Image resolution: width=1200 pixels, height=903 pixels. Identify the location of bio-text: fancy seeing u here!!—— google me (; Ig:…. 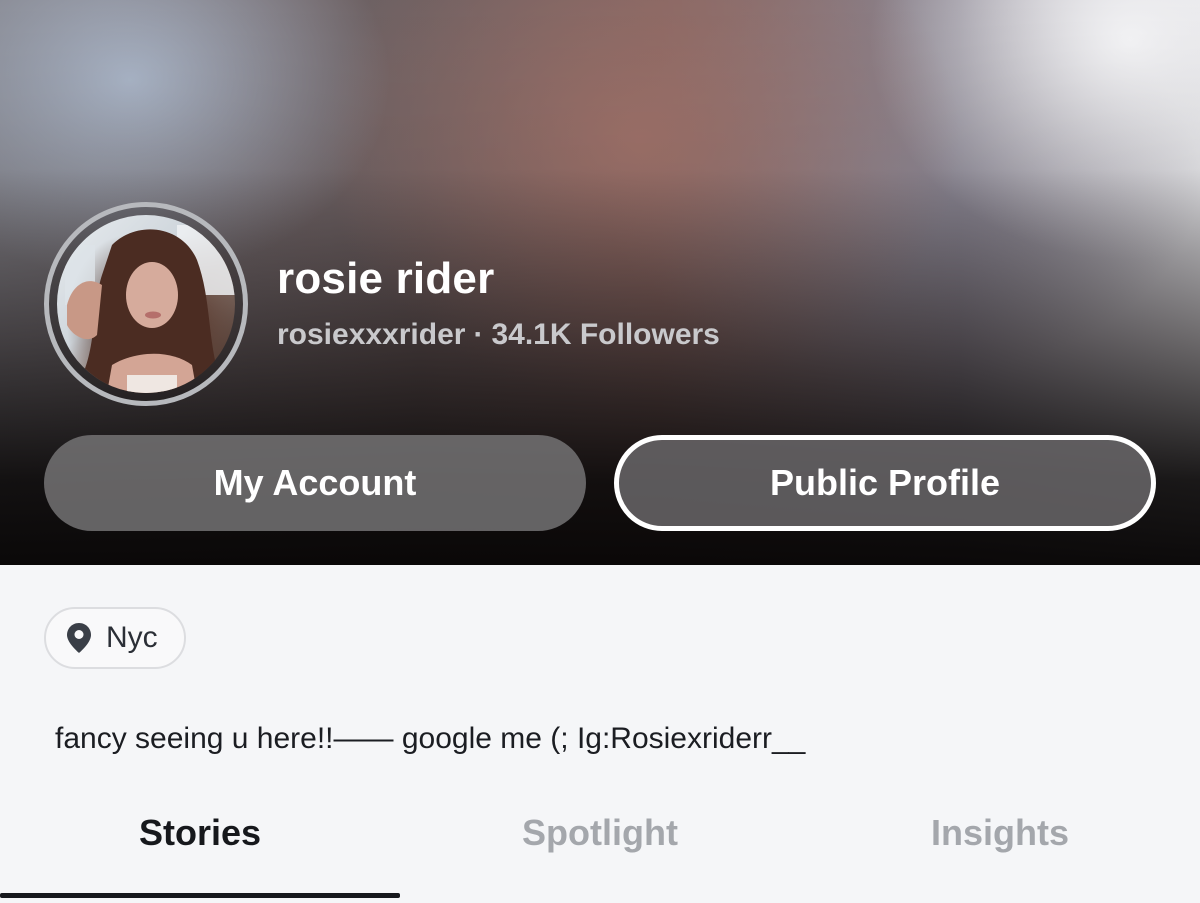
(430, 738).